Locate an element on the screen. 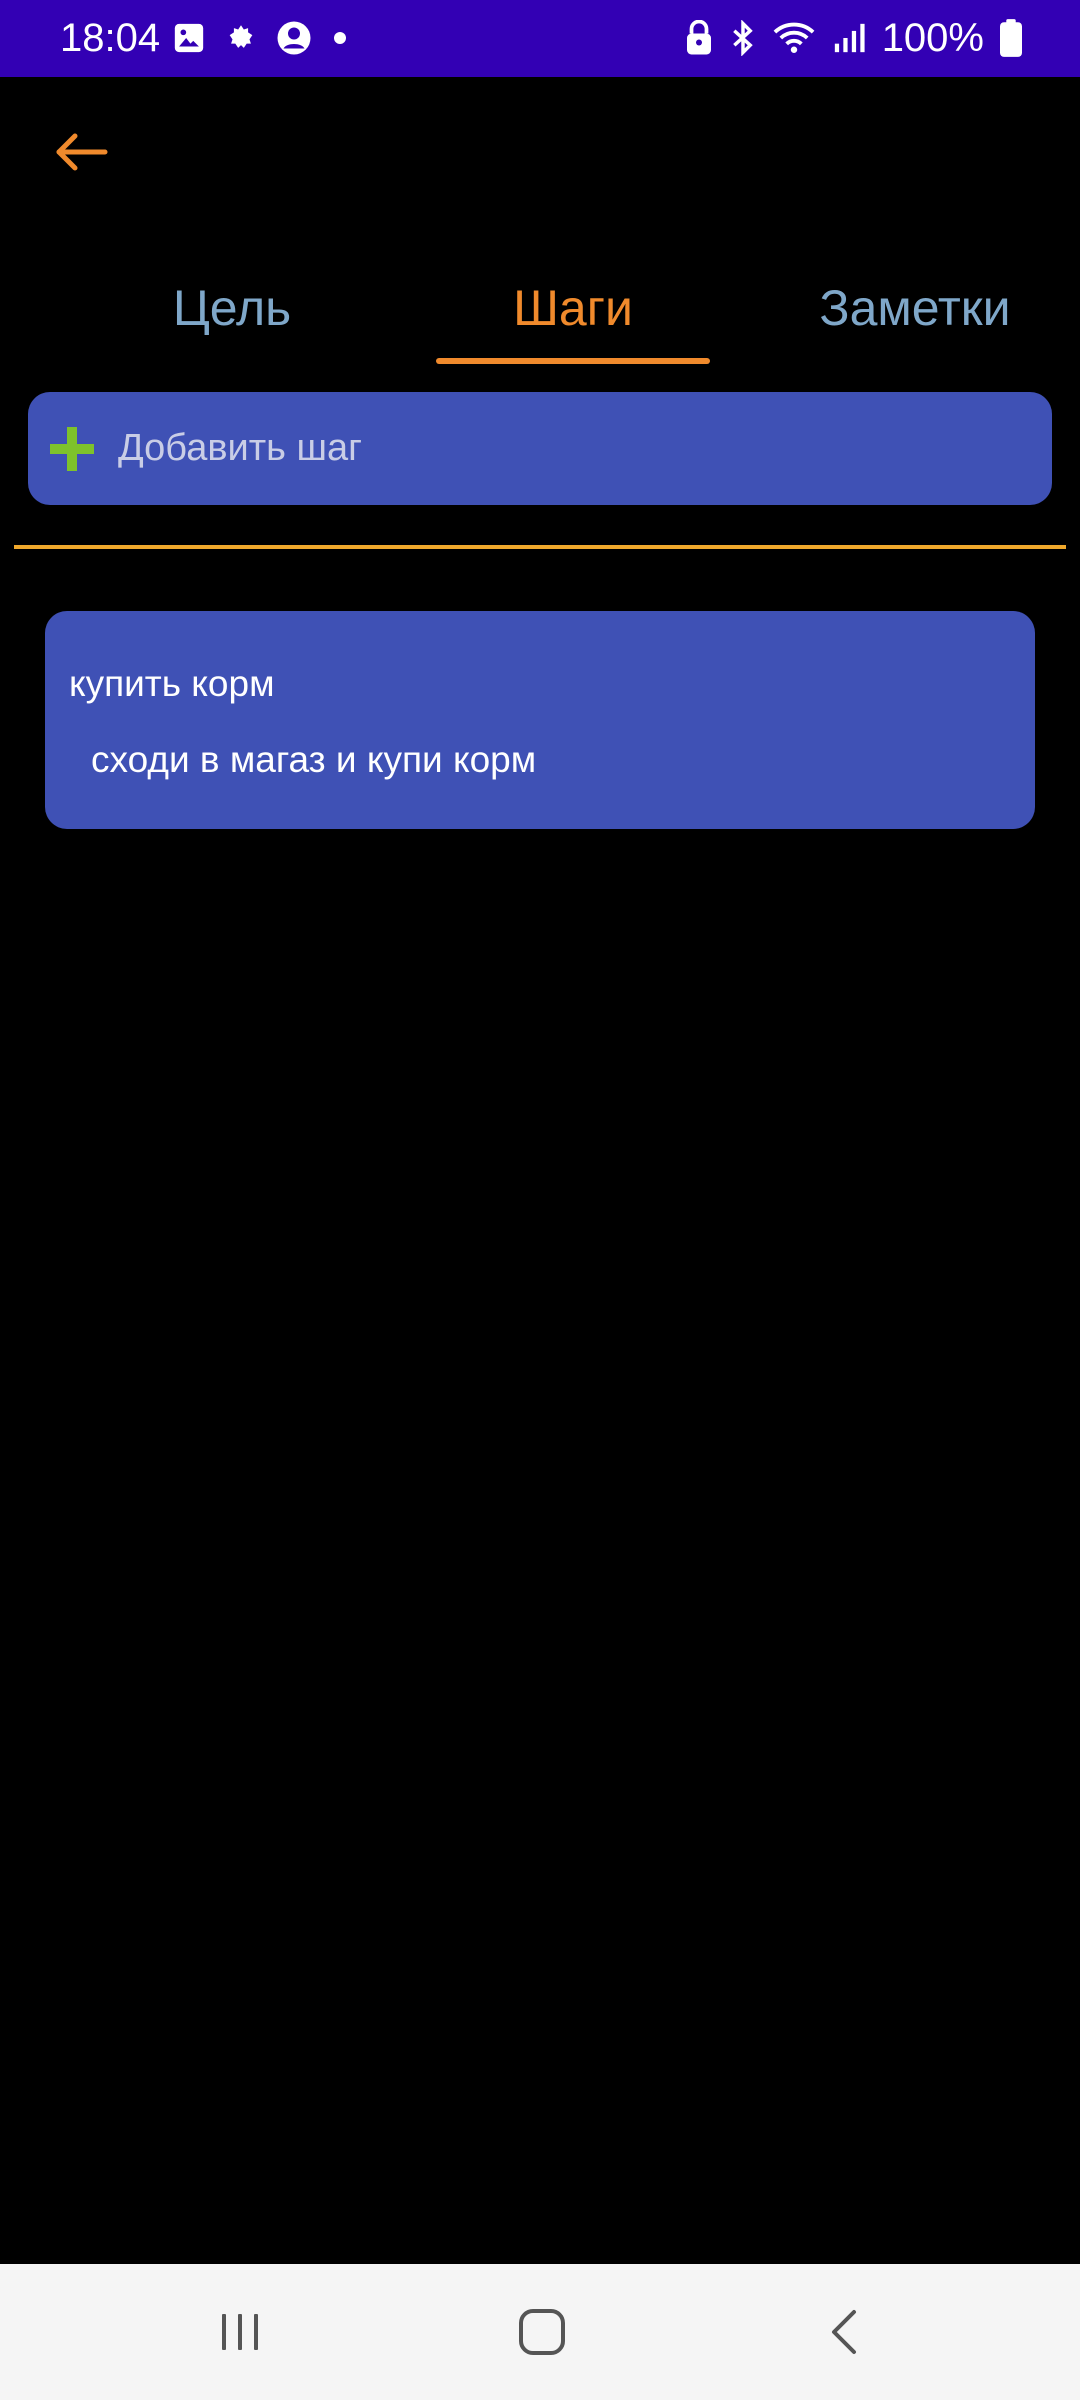 Image resolution: width=1080 pixels, height=2400 pixels. account-circle-icon is located at coordinates (294, 38).